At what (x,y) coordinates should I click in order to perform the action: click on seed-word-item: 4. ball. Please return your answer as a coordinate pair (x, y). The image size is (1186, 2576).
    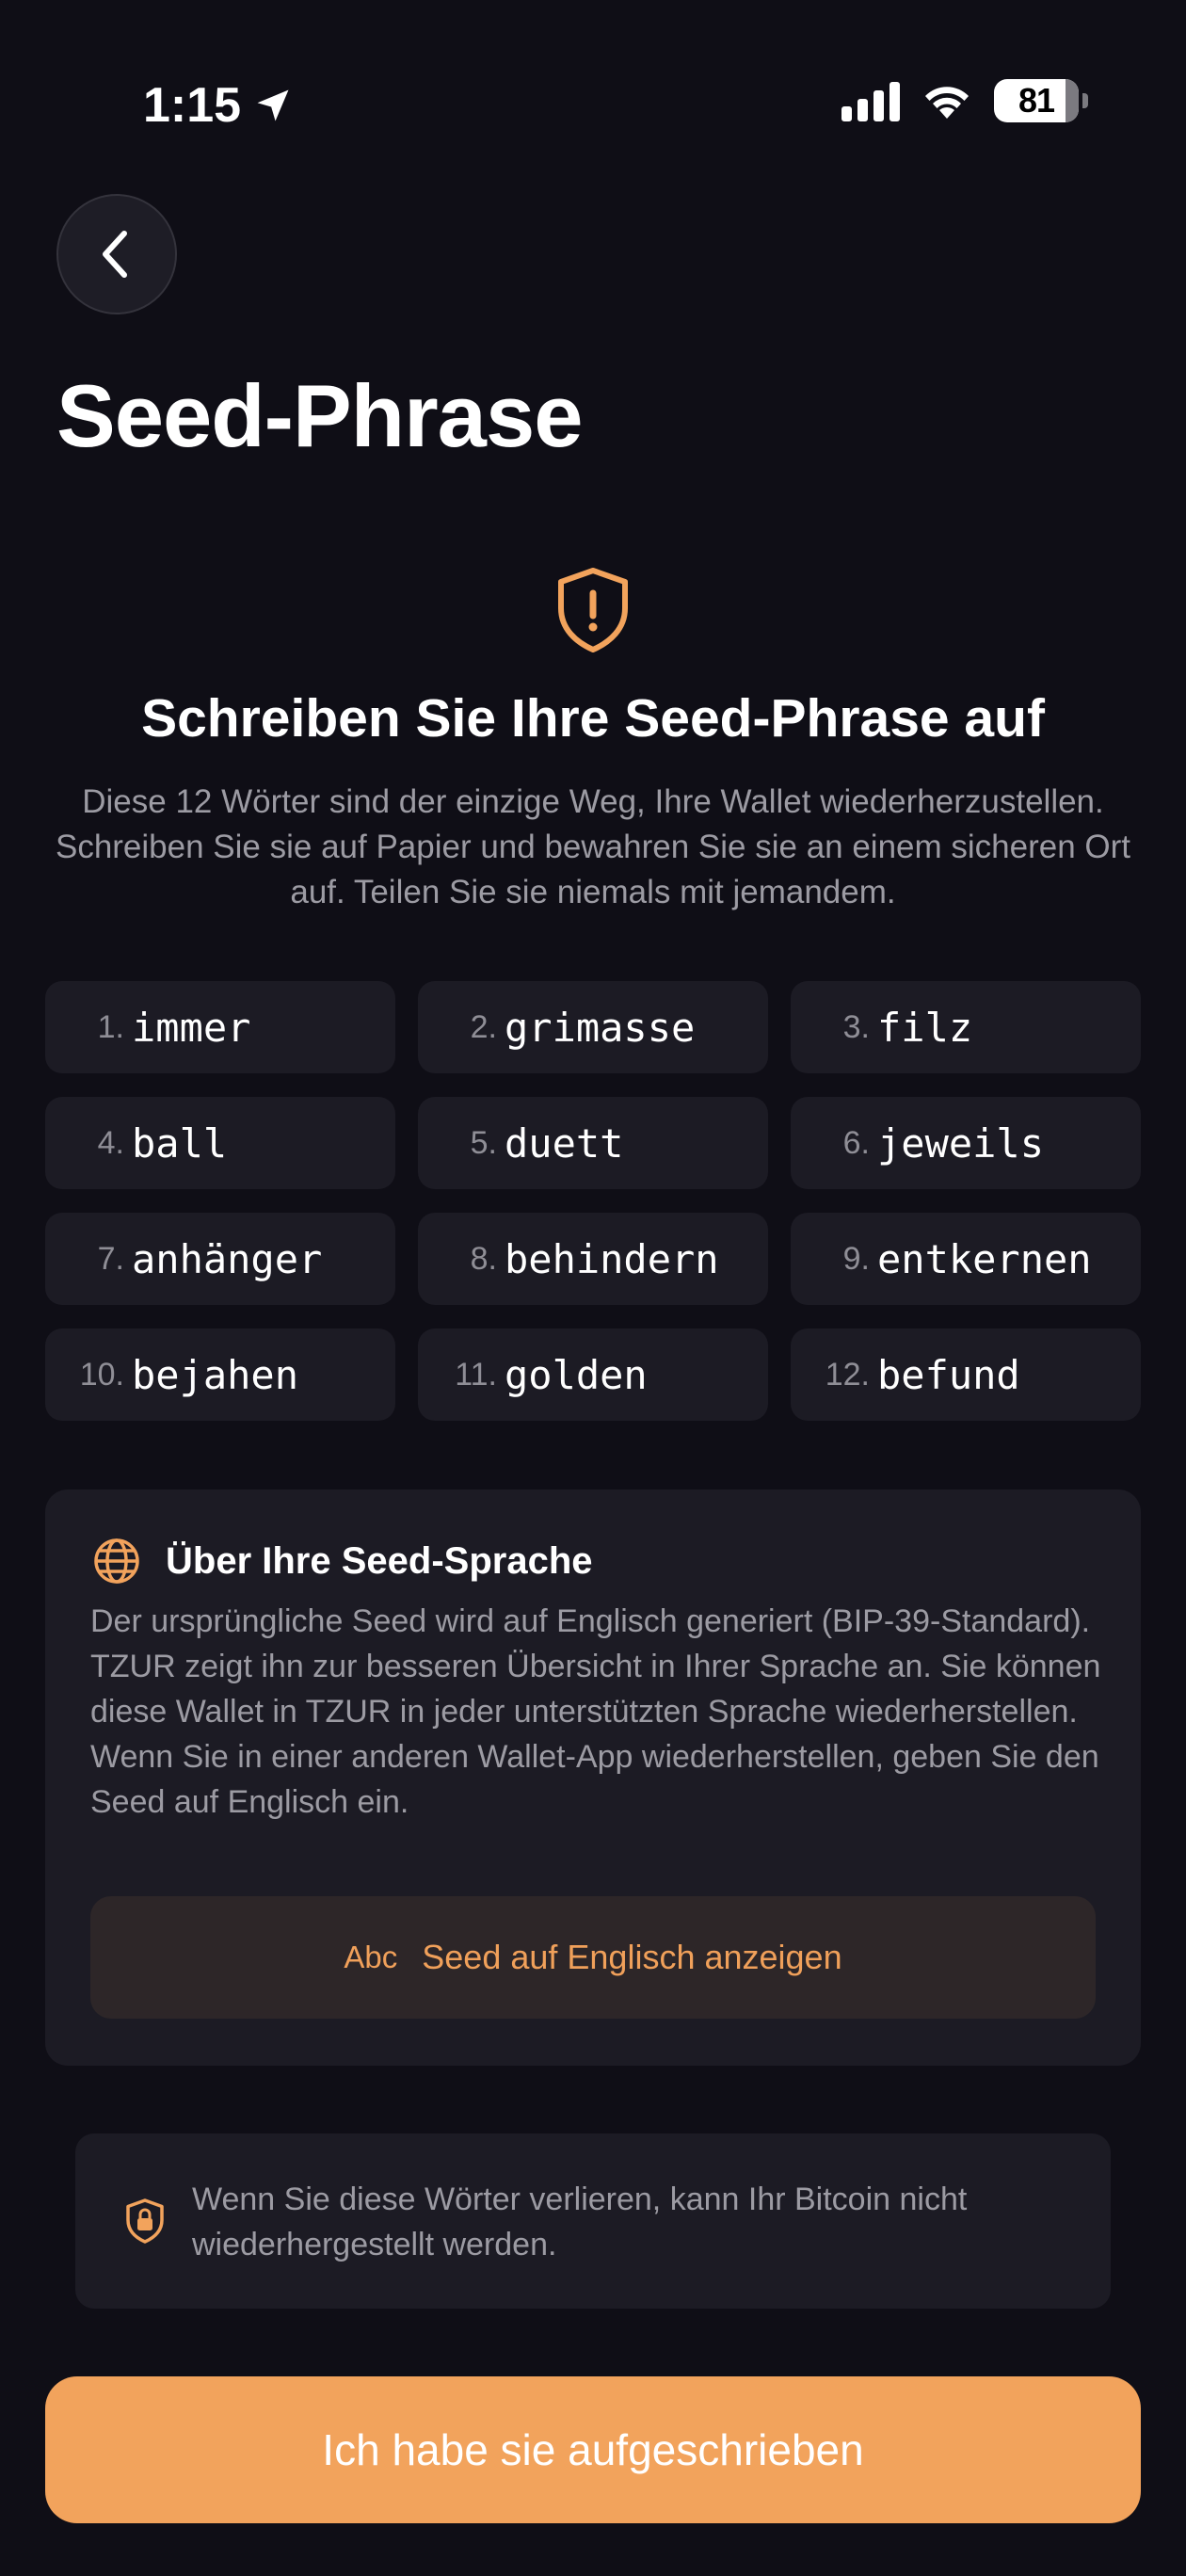
    Looking at the image, I should click on (220, 1143).